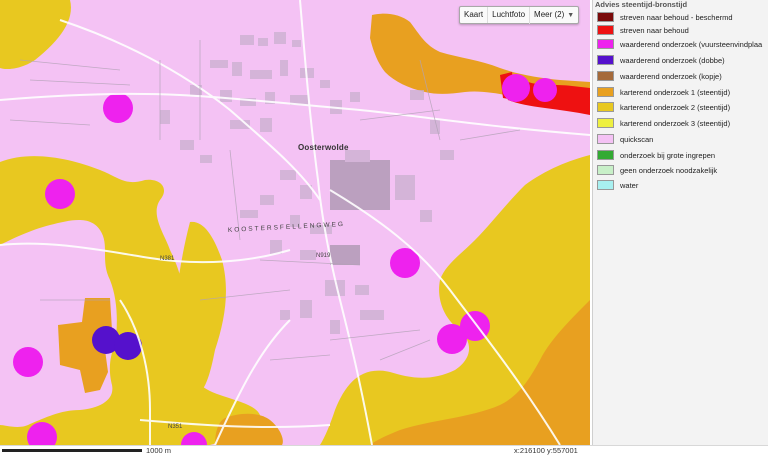 This screenshot has width=768, height=459. What do you see at coordinates (159, 450) in the screenshot?
I see `scale-label: 1000 m` at bounding box center [159, 450].